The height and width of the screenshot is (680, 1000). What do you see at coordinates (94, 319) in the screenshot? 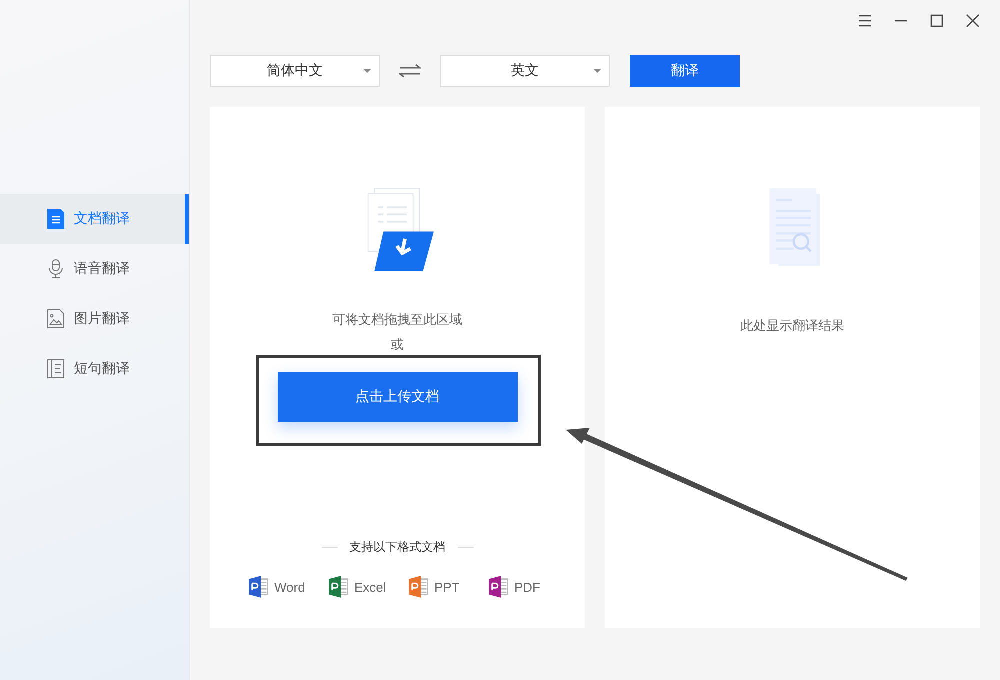
I see `sidebar-item: 图片翻译` at bounding box center [94, 319].